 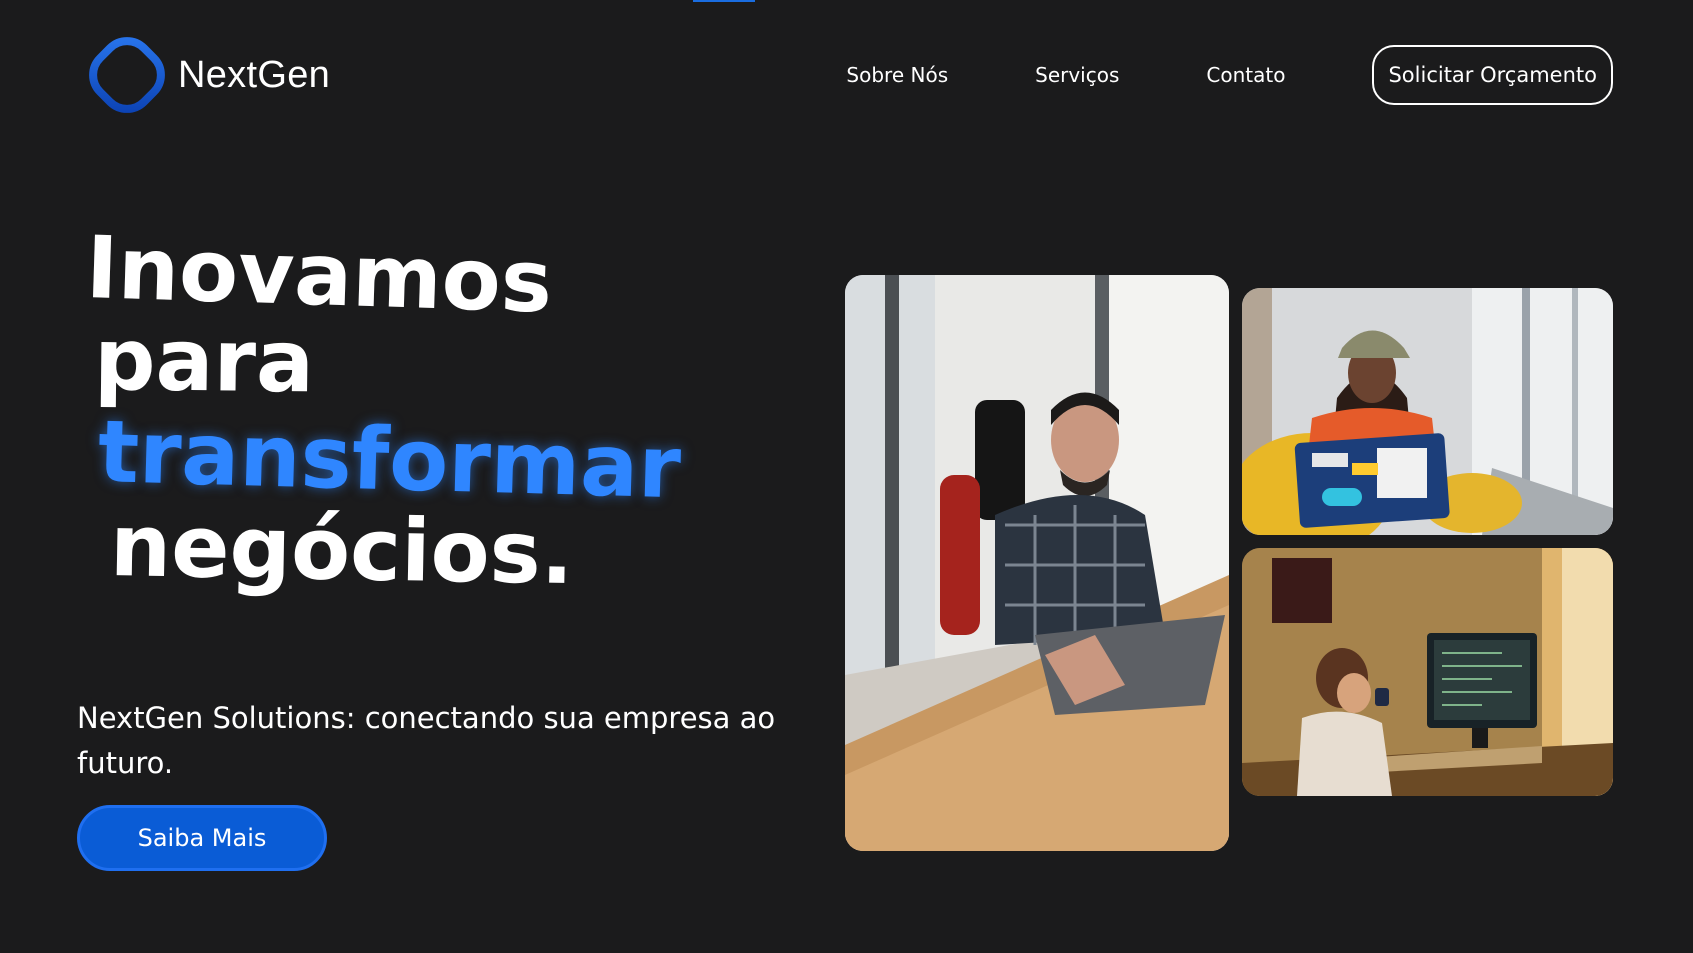 I want to click on nav-link-sobre-nos: Sobre Nós, so click(x=897, y=75).